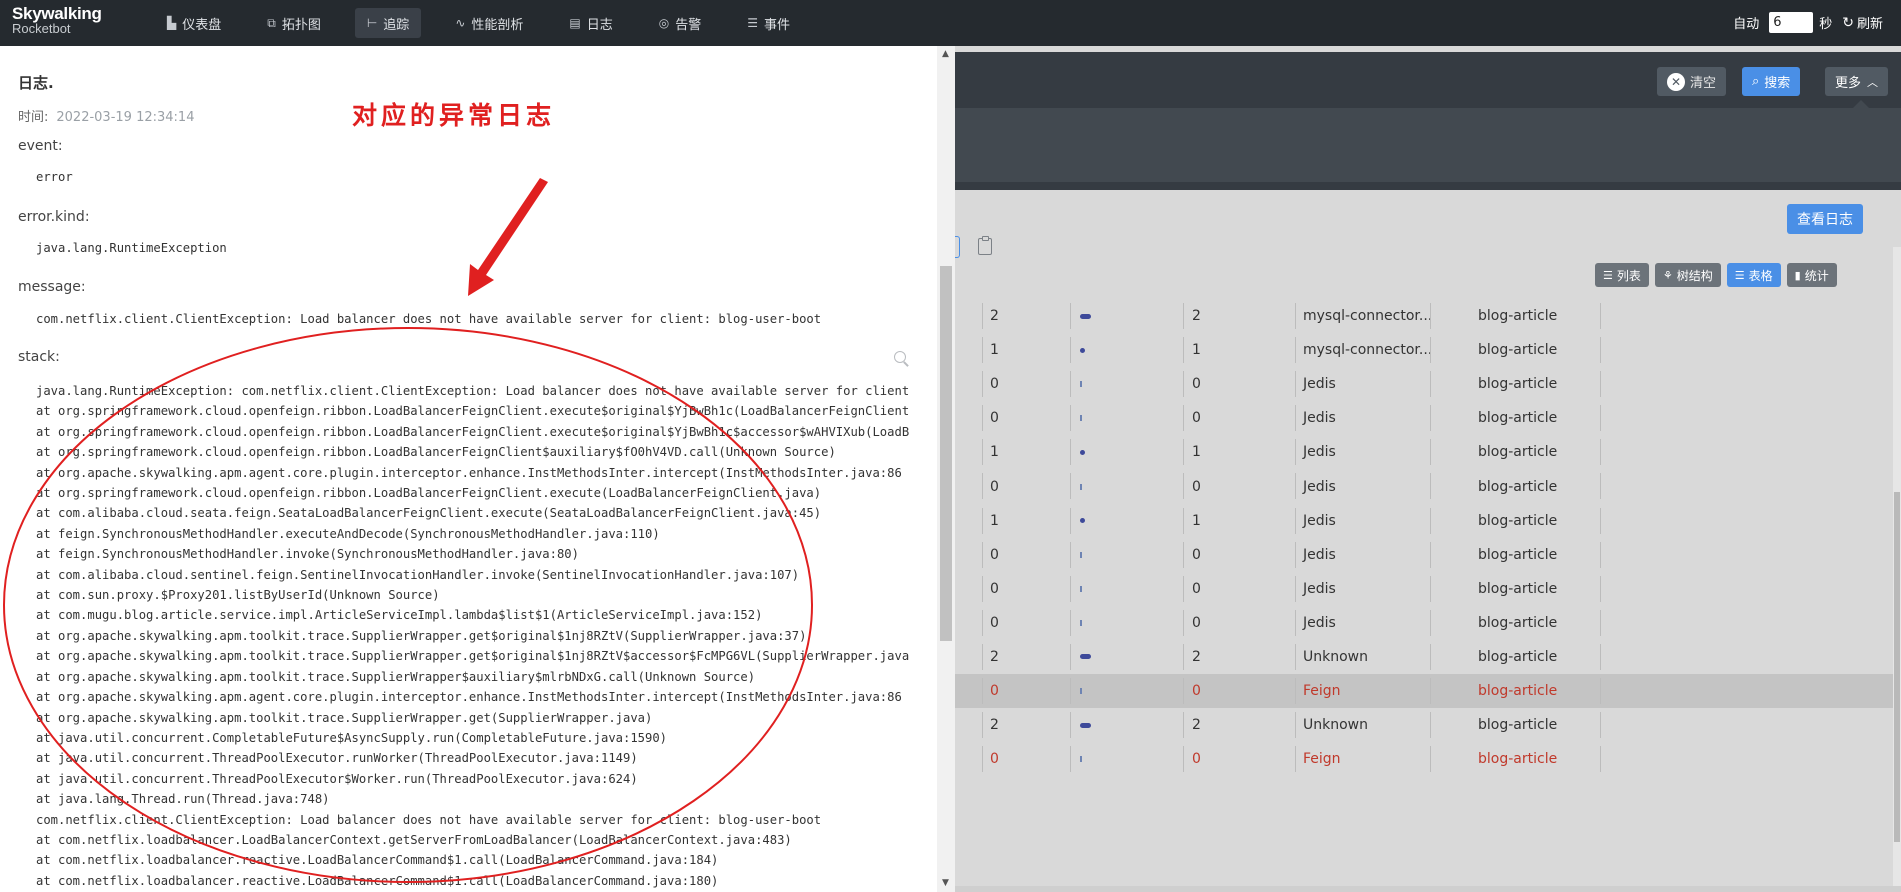 The image size is (1901, 892). Describe the element at coordinates (1428, 889) in the screenshot. I see `table-hscrollbar` at that location.